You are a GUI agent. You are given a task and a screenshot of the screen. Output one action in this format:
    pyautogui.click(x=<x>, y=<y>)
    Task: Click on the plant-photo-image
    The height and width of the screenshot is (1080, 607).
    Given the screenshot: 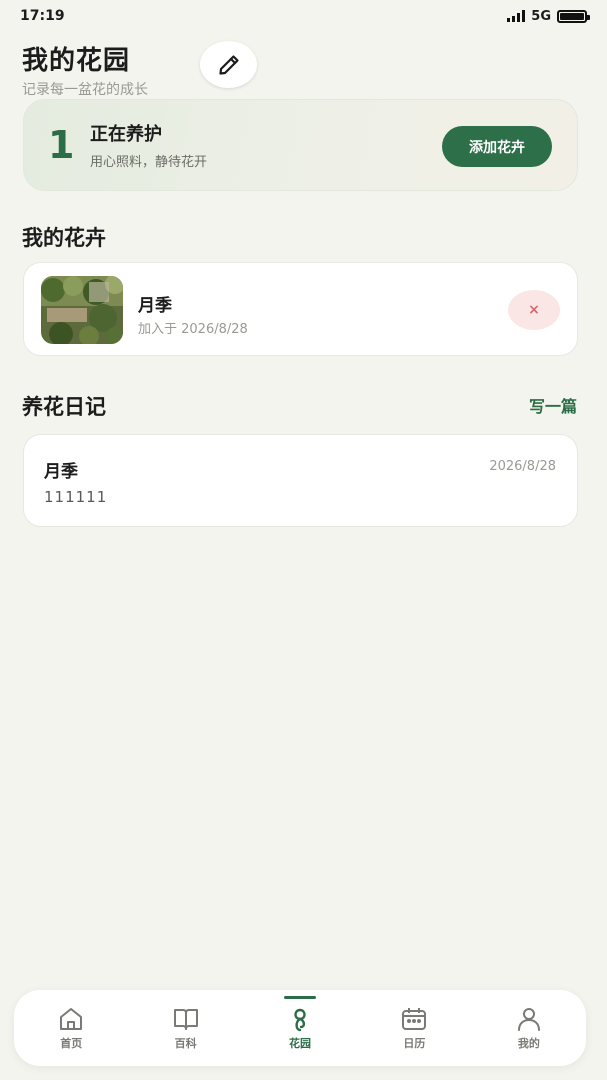 What is the action you would take?
    pyautogui.click(x=82, y=310)
    